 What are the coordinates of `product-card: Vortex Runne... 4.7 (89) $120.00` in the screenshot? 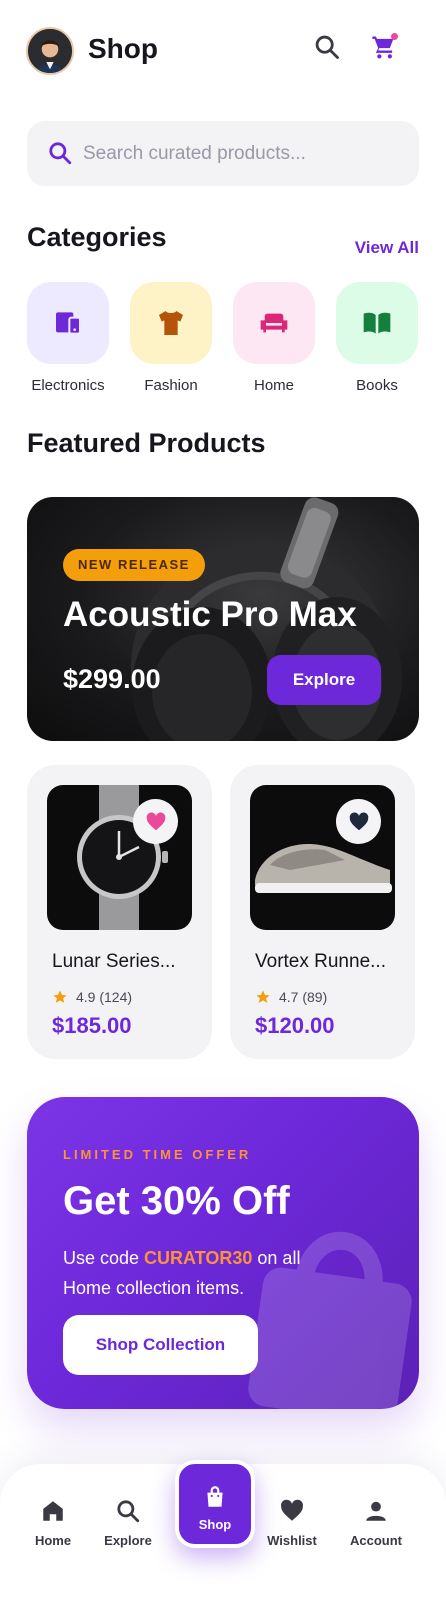 It's located at (322, 912).